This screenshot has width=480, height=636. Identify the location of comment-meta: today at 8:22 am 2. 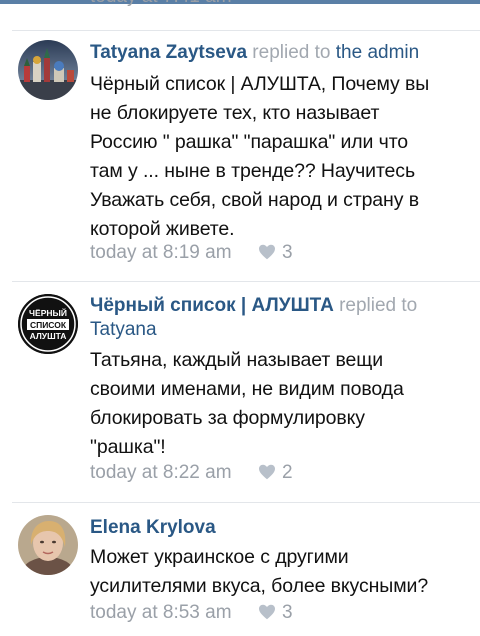
(191, 473).